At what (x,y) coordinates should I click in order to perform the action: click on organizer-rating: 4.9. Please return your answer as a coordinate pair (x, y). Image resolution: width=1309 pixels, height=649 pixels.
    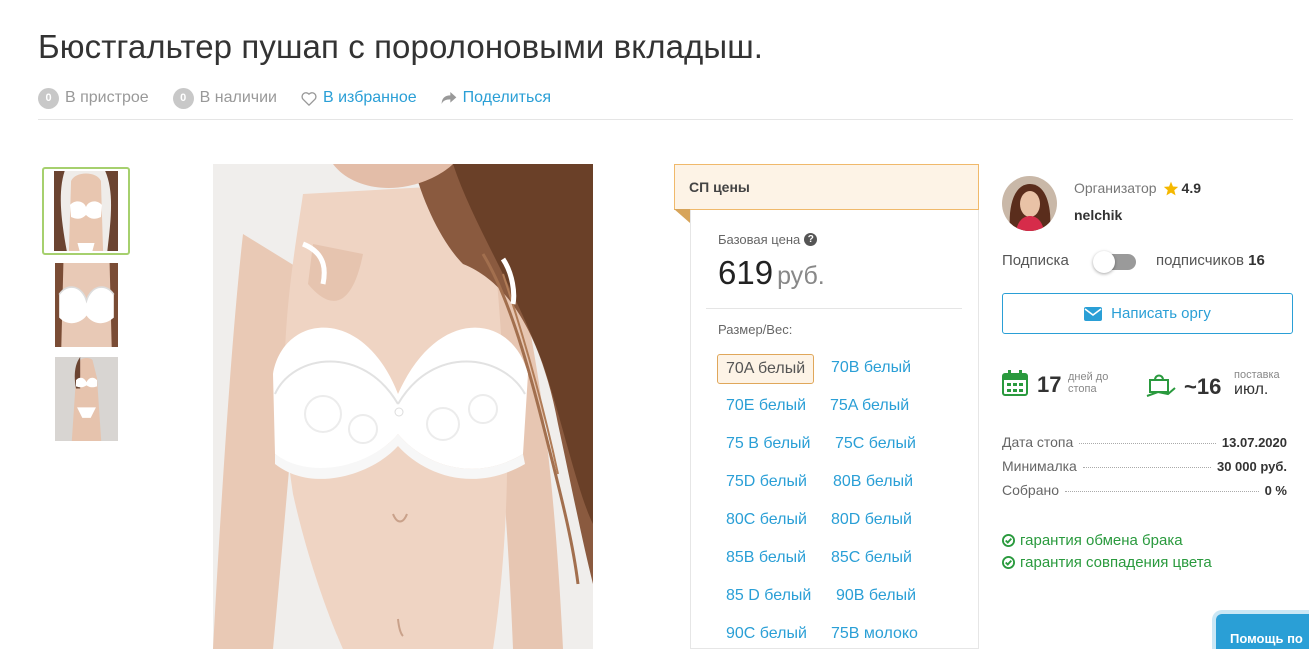
    Looking at the image, I should click on (1191, 188).